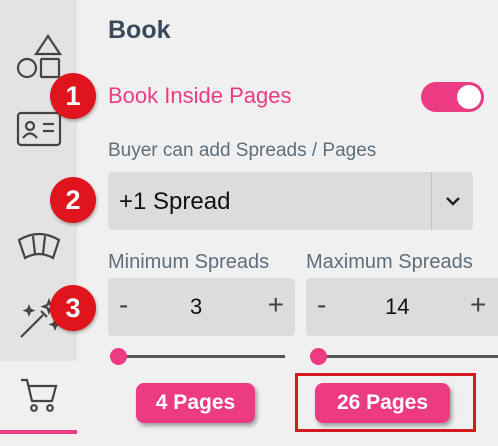  I want to click on minimum-increment-button: +, so click(276, 305).